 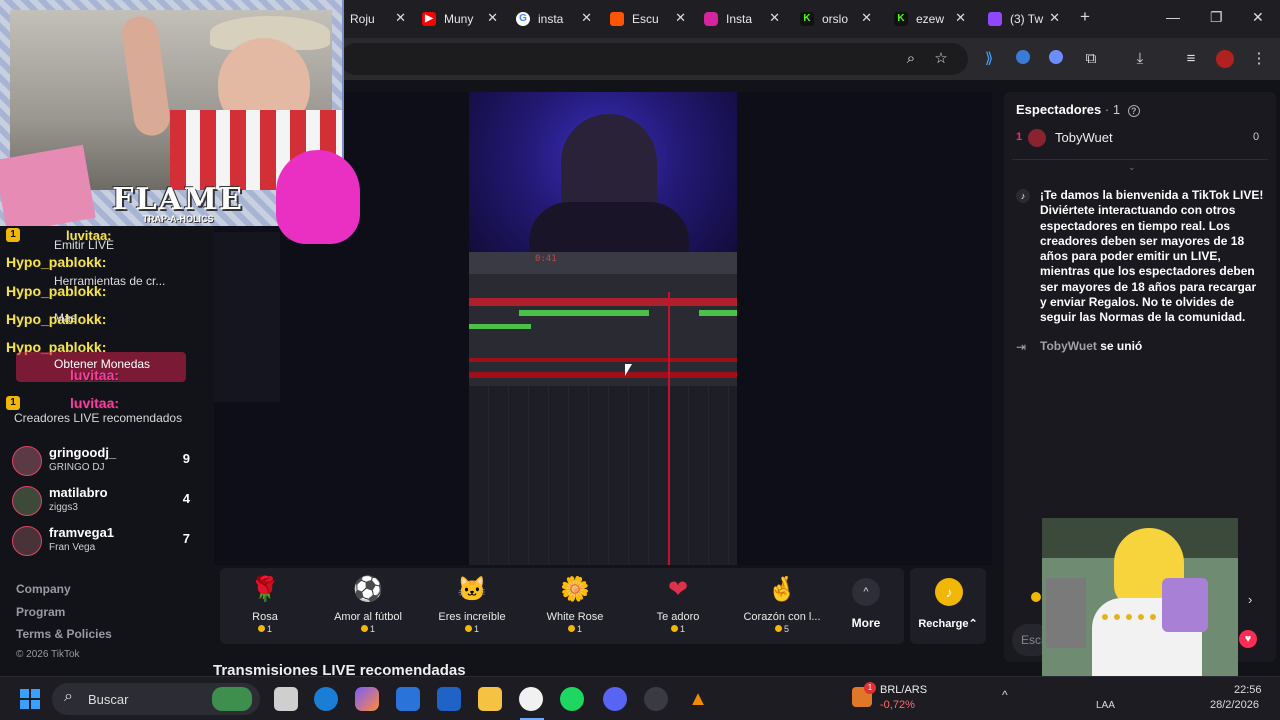 I want to click on new-tab-button: +, so click(x=1085, y=17).